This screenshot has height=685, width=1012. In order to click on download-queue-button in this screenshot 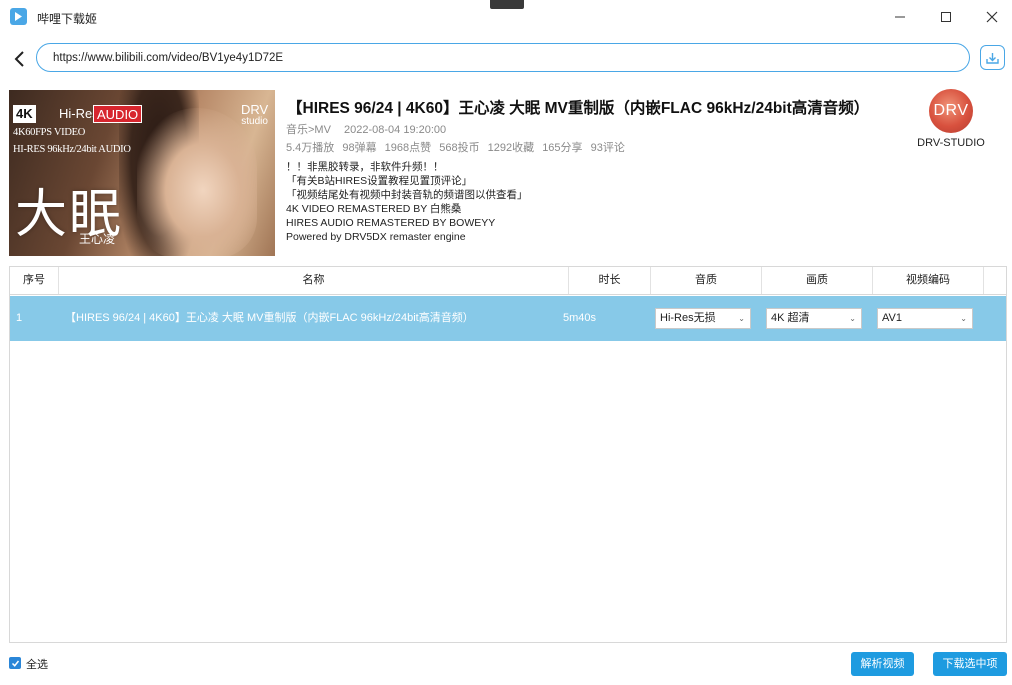, I will do `click(992, 57)`.